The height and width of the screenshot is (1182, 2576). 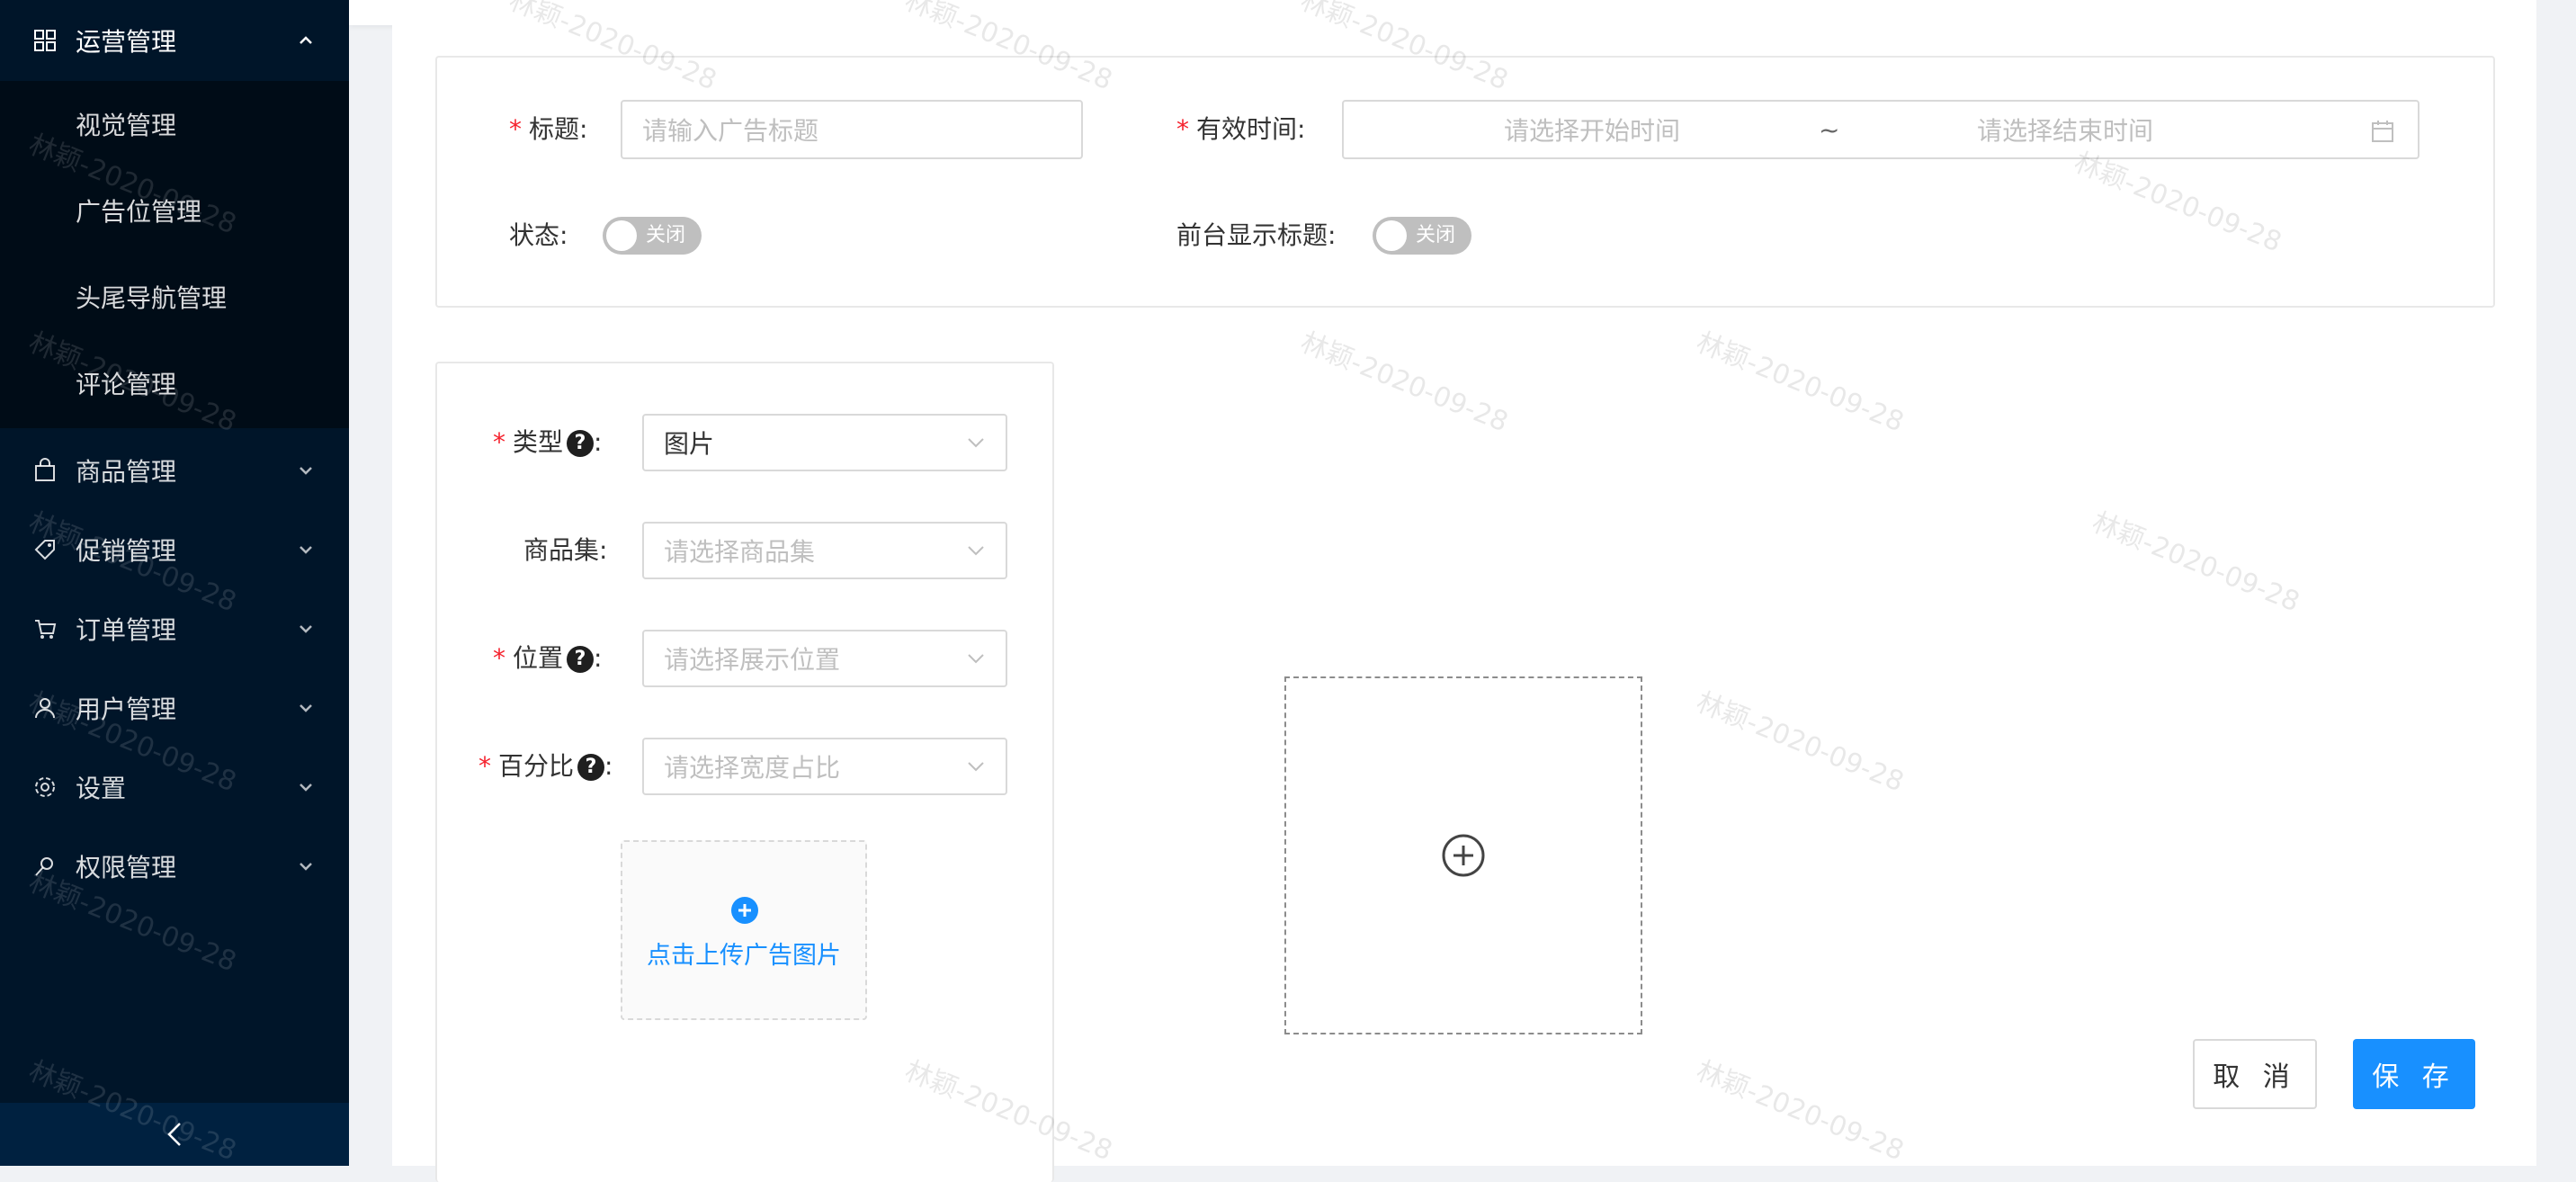 What do you see at coordinates (824, 550) in the screenshot?
I see `product-set-select: 请选择商品集` at bounding box center [824, 550].